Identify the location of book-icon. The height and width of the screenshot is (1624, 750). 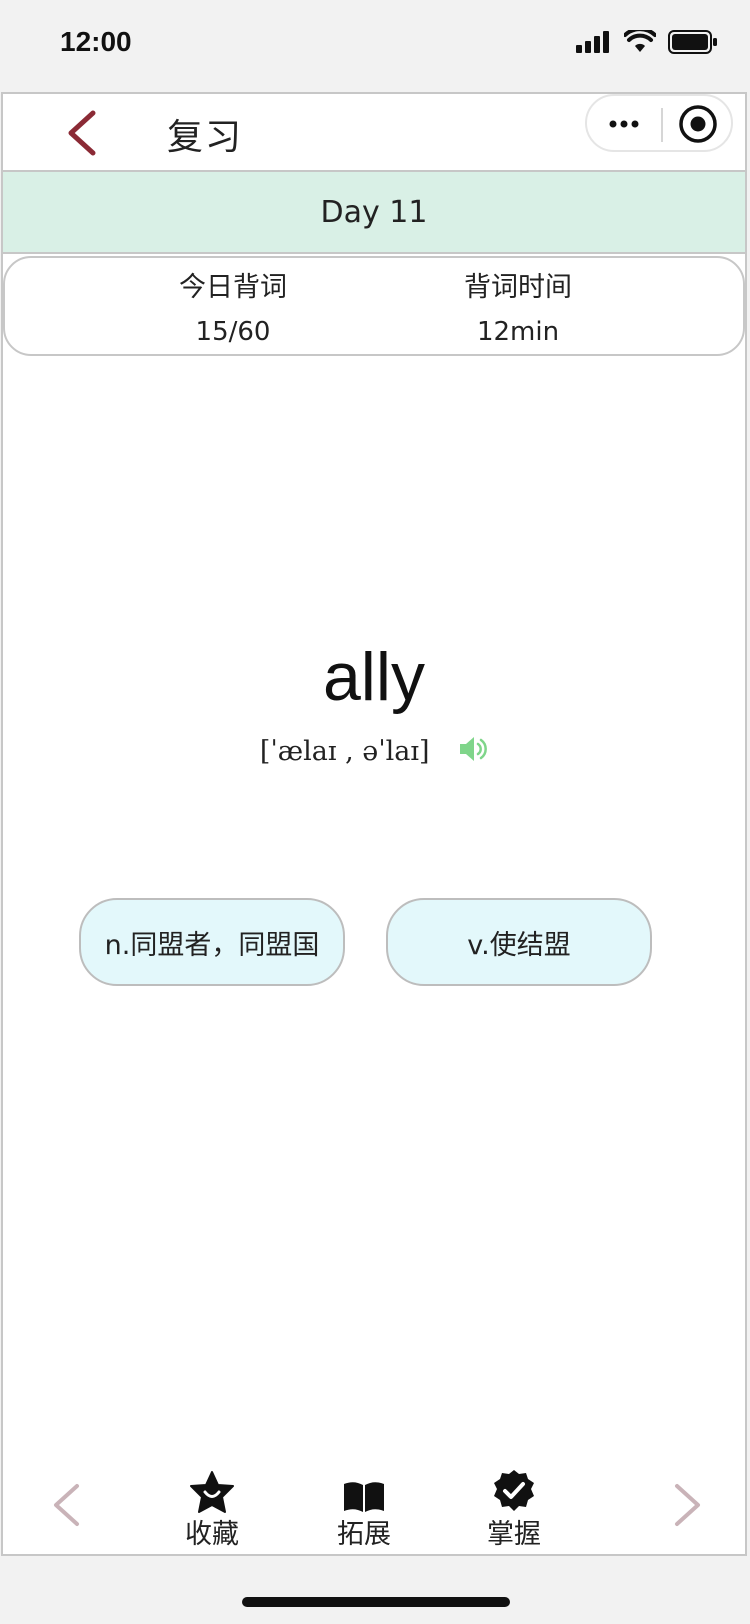
(364, 1492).